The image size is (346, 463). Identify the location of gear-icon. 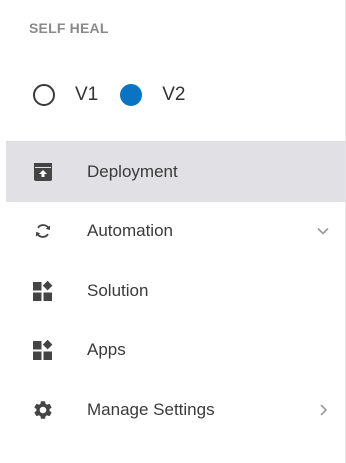
(43, 410).